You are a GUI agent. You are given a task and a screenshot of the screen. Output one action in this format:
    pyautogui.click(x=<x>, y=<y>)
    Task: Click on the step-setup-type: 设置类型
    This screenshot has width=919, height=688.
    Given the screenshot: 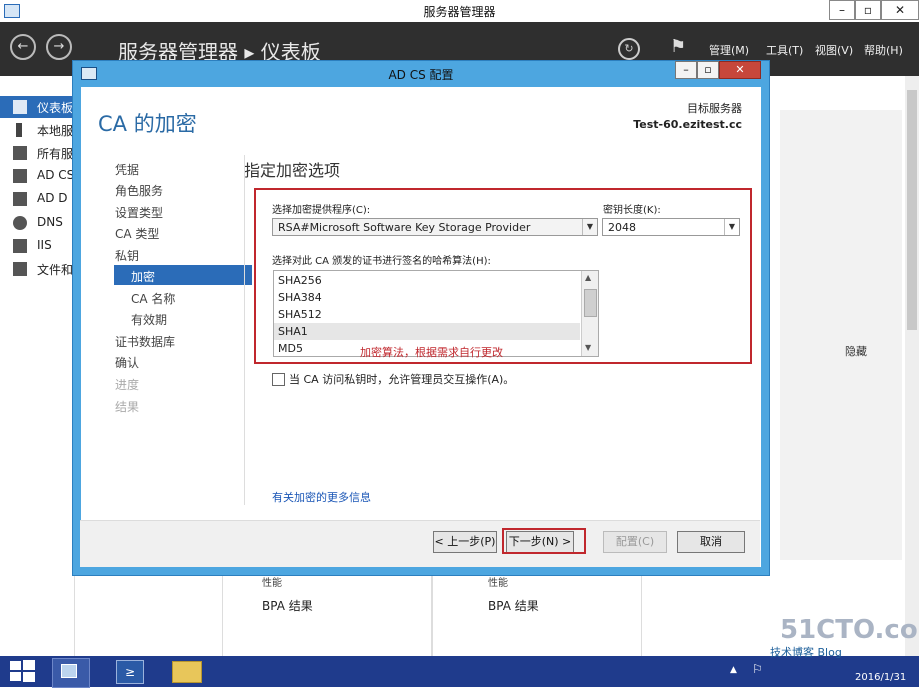 What is the action you would take?
    pyautogui.click(x=139, y=212)
    